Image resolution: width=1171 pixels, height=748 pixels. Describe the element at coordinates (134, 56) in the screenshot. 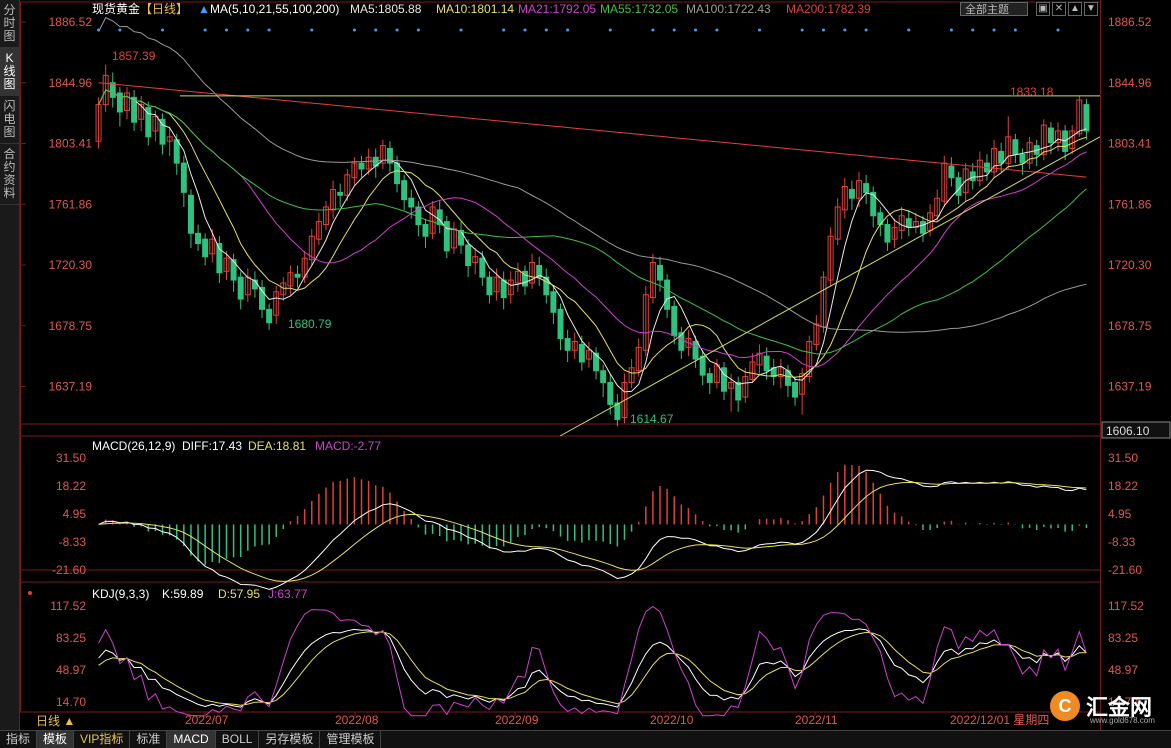

I see `annotation-high: 1857.39` at that location.